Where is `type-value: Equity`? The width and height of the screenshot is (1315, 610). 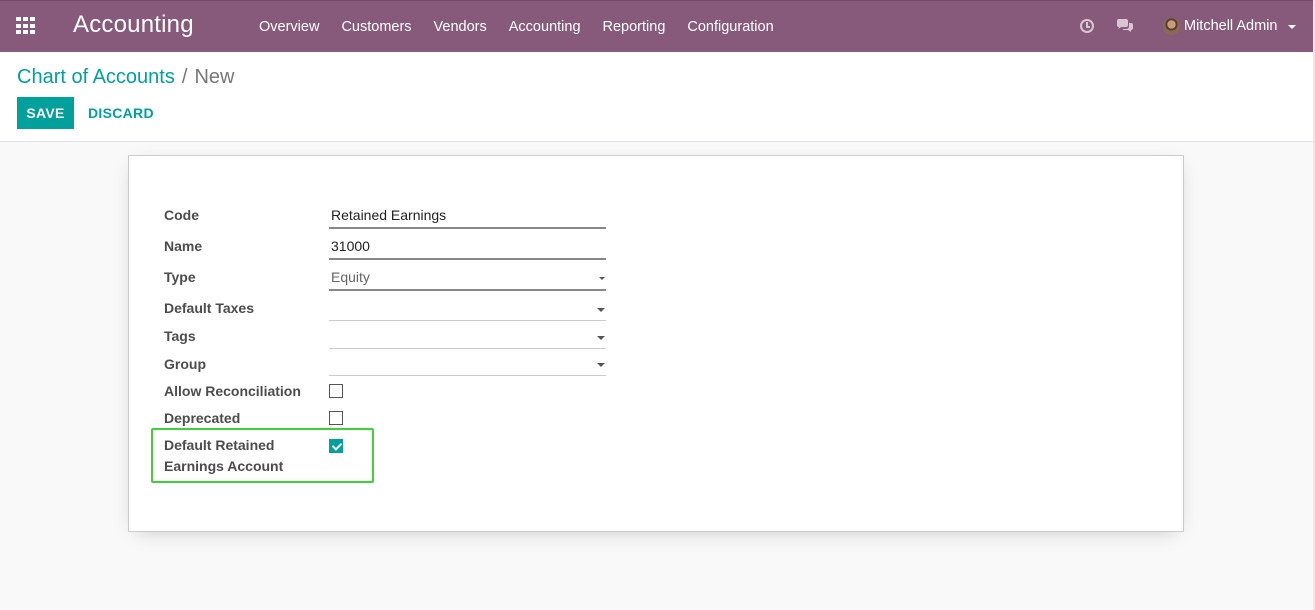 type-value: Equity is located at coordinates (350, 277).